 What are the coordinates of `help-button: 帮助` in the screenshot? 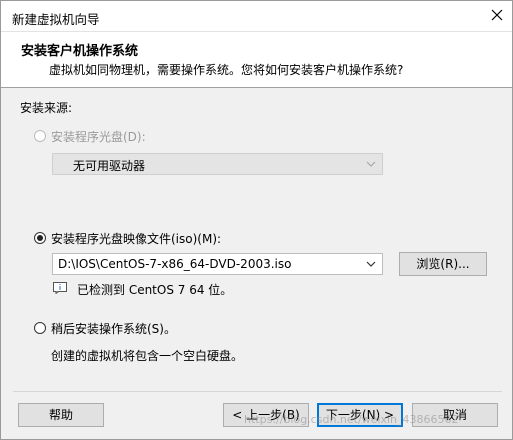 It's located at (61, 415).